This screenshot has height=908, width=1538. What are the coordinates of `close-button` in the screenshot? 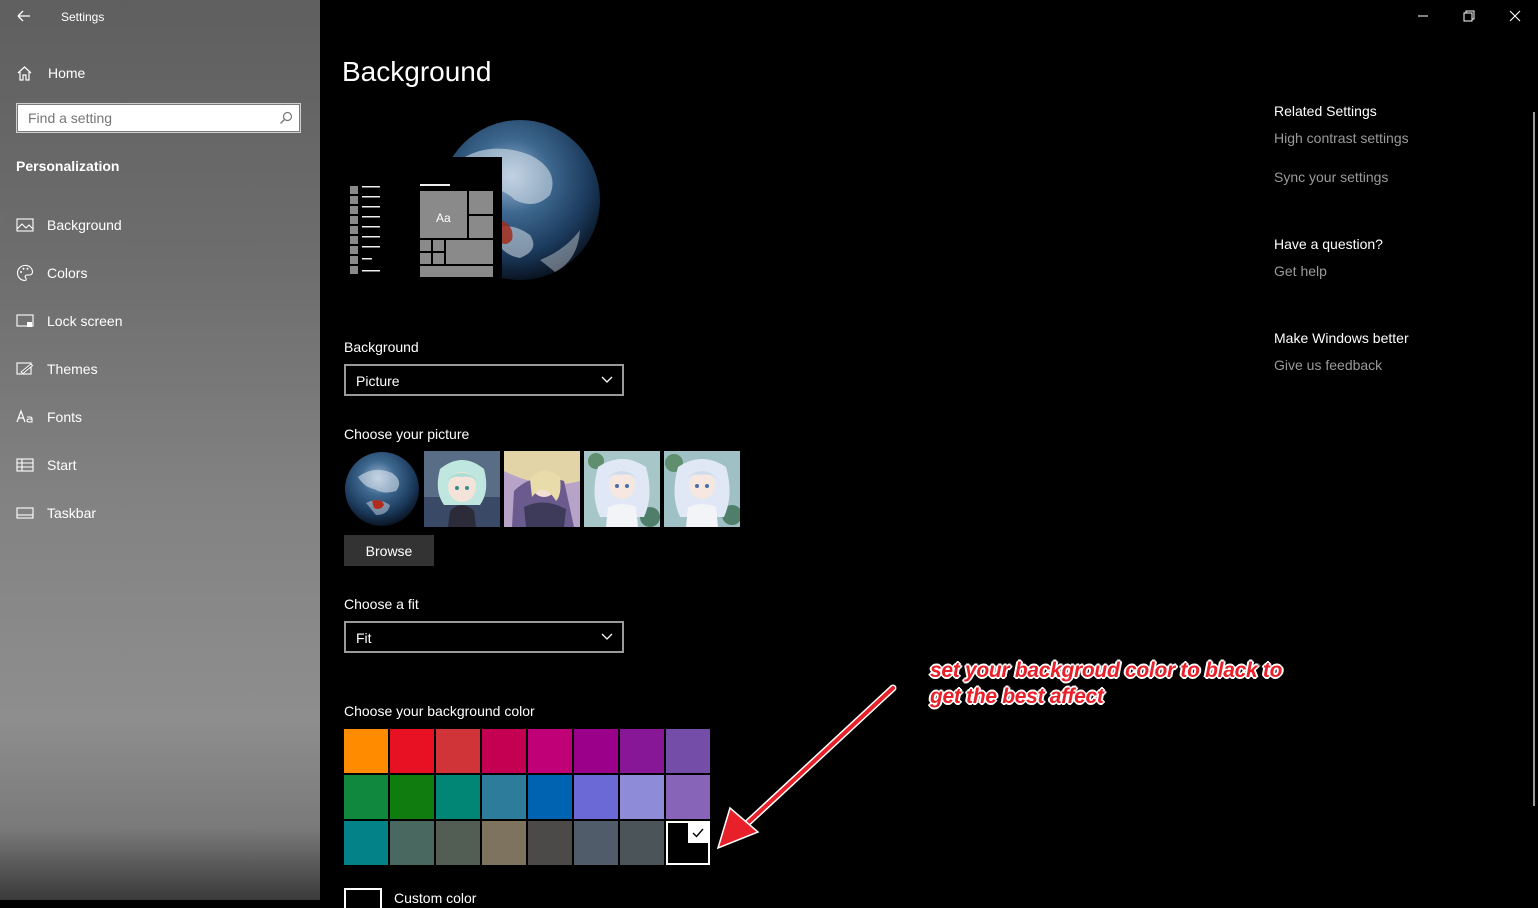 It's located at (1515, 16).